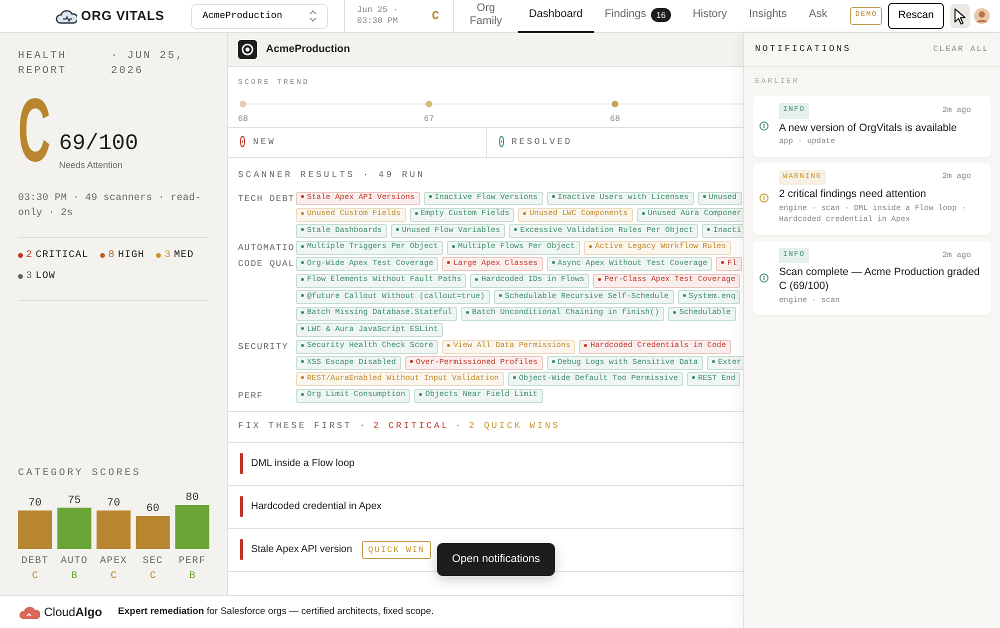 The width and height of the screenshot is (1000, 628). Describe the element at coordinates (110, 206) in the screenshot. I see `scan-meta: 03:30 PM · 49 scanners · read-only · 2s` at that location.